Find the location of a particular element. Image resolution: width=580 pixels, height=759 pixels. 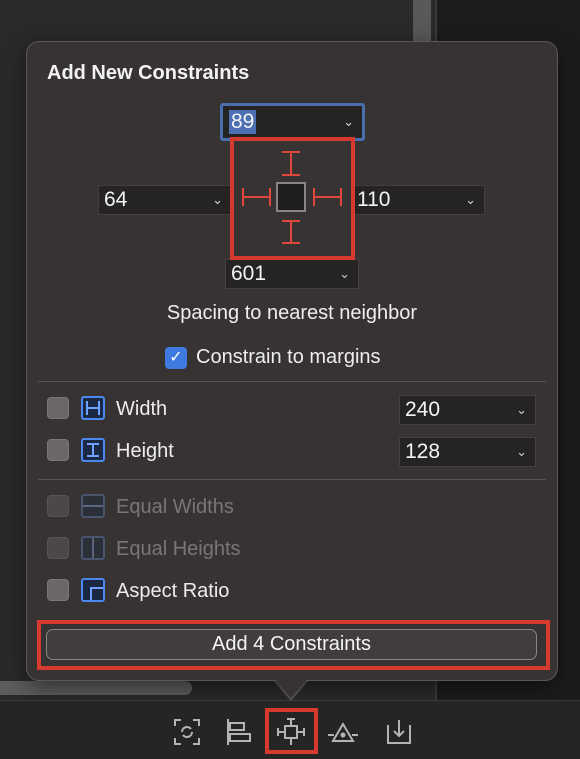

add-new-constraints-icon is located at coordinates (291, 732).